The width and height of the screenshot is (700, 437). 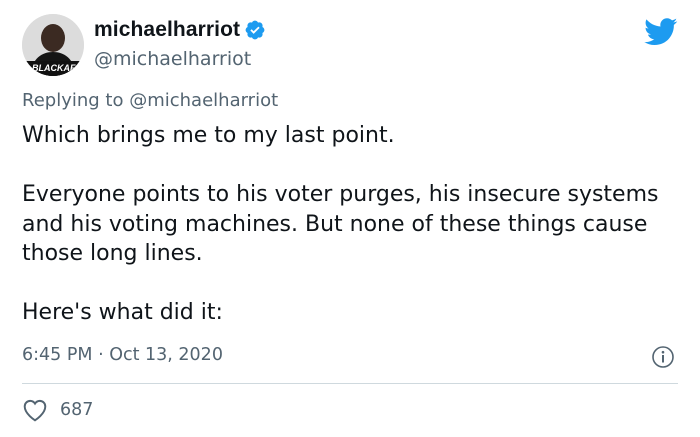 I want to click on avatar: BLACKAF, so click(x=53, y=45).